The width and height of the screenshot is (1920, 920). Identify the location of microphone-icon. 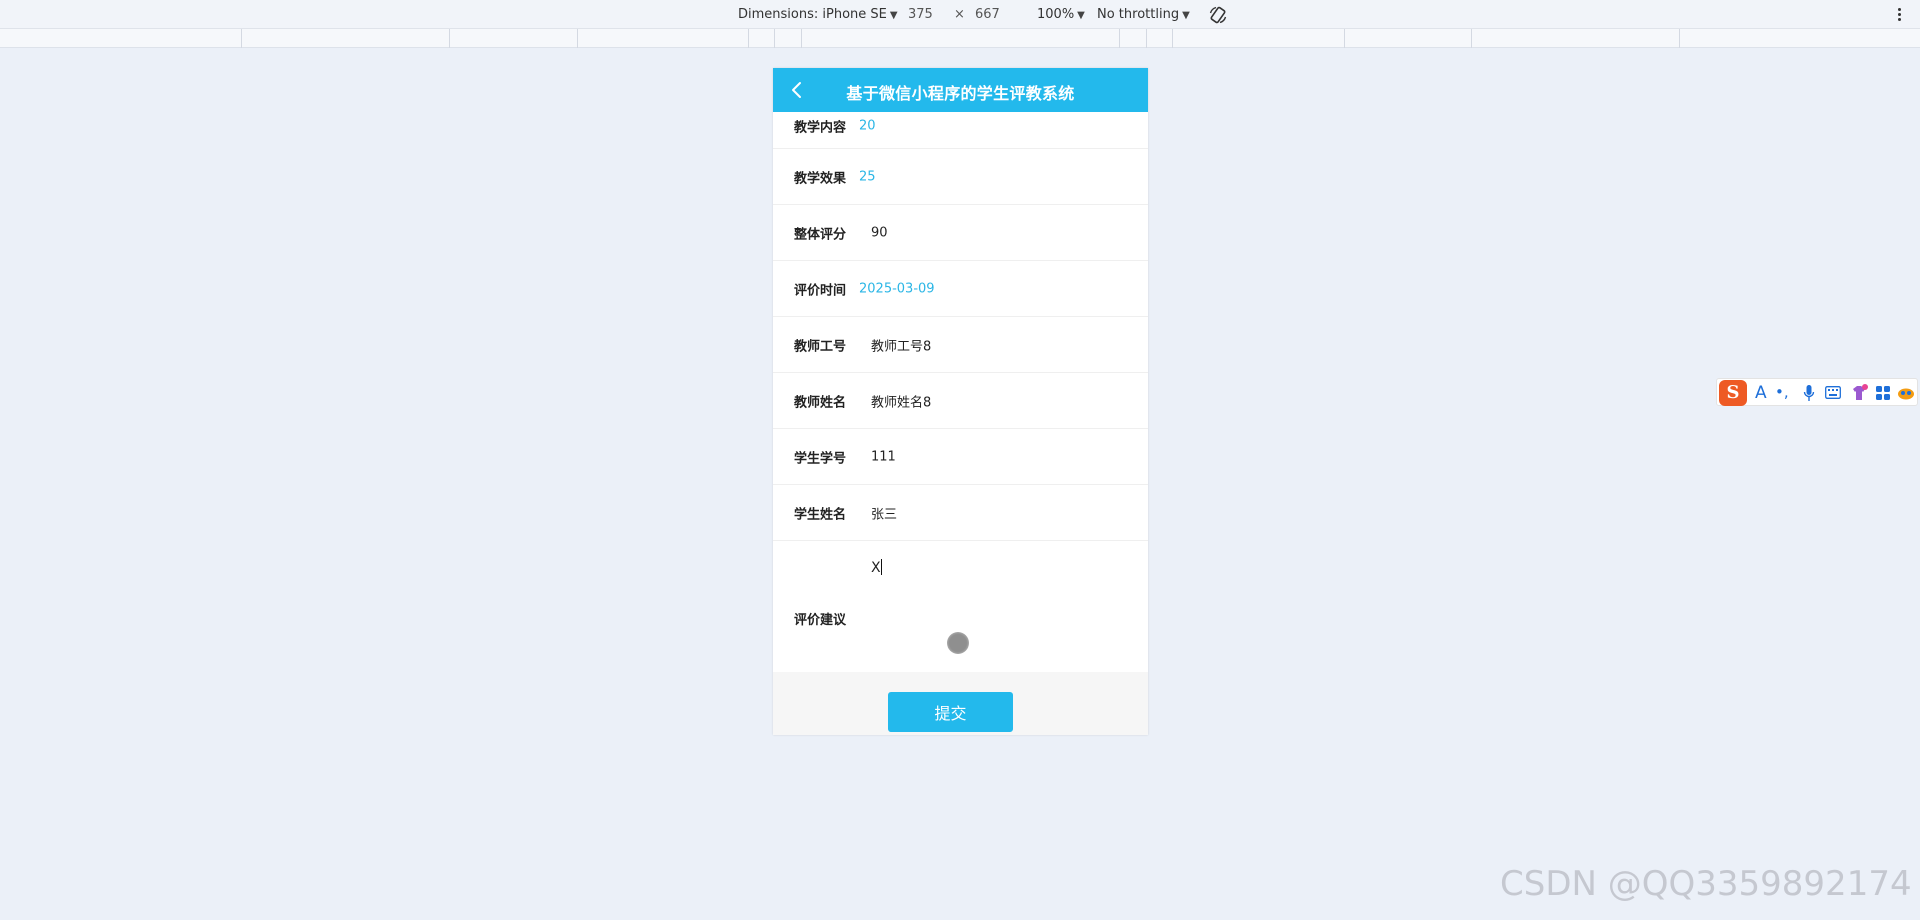
(1809, 393).